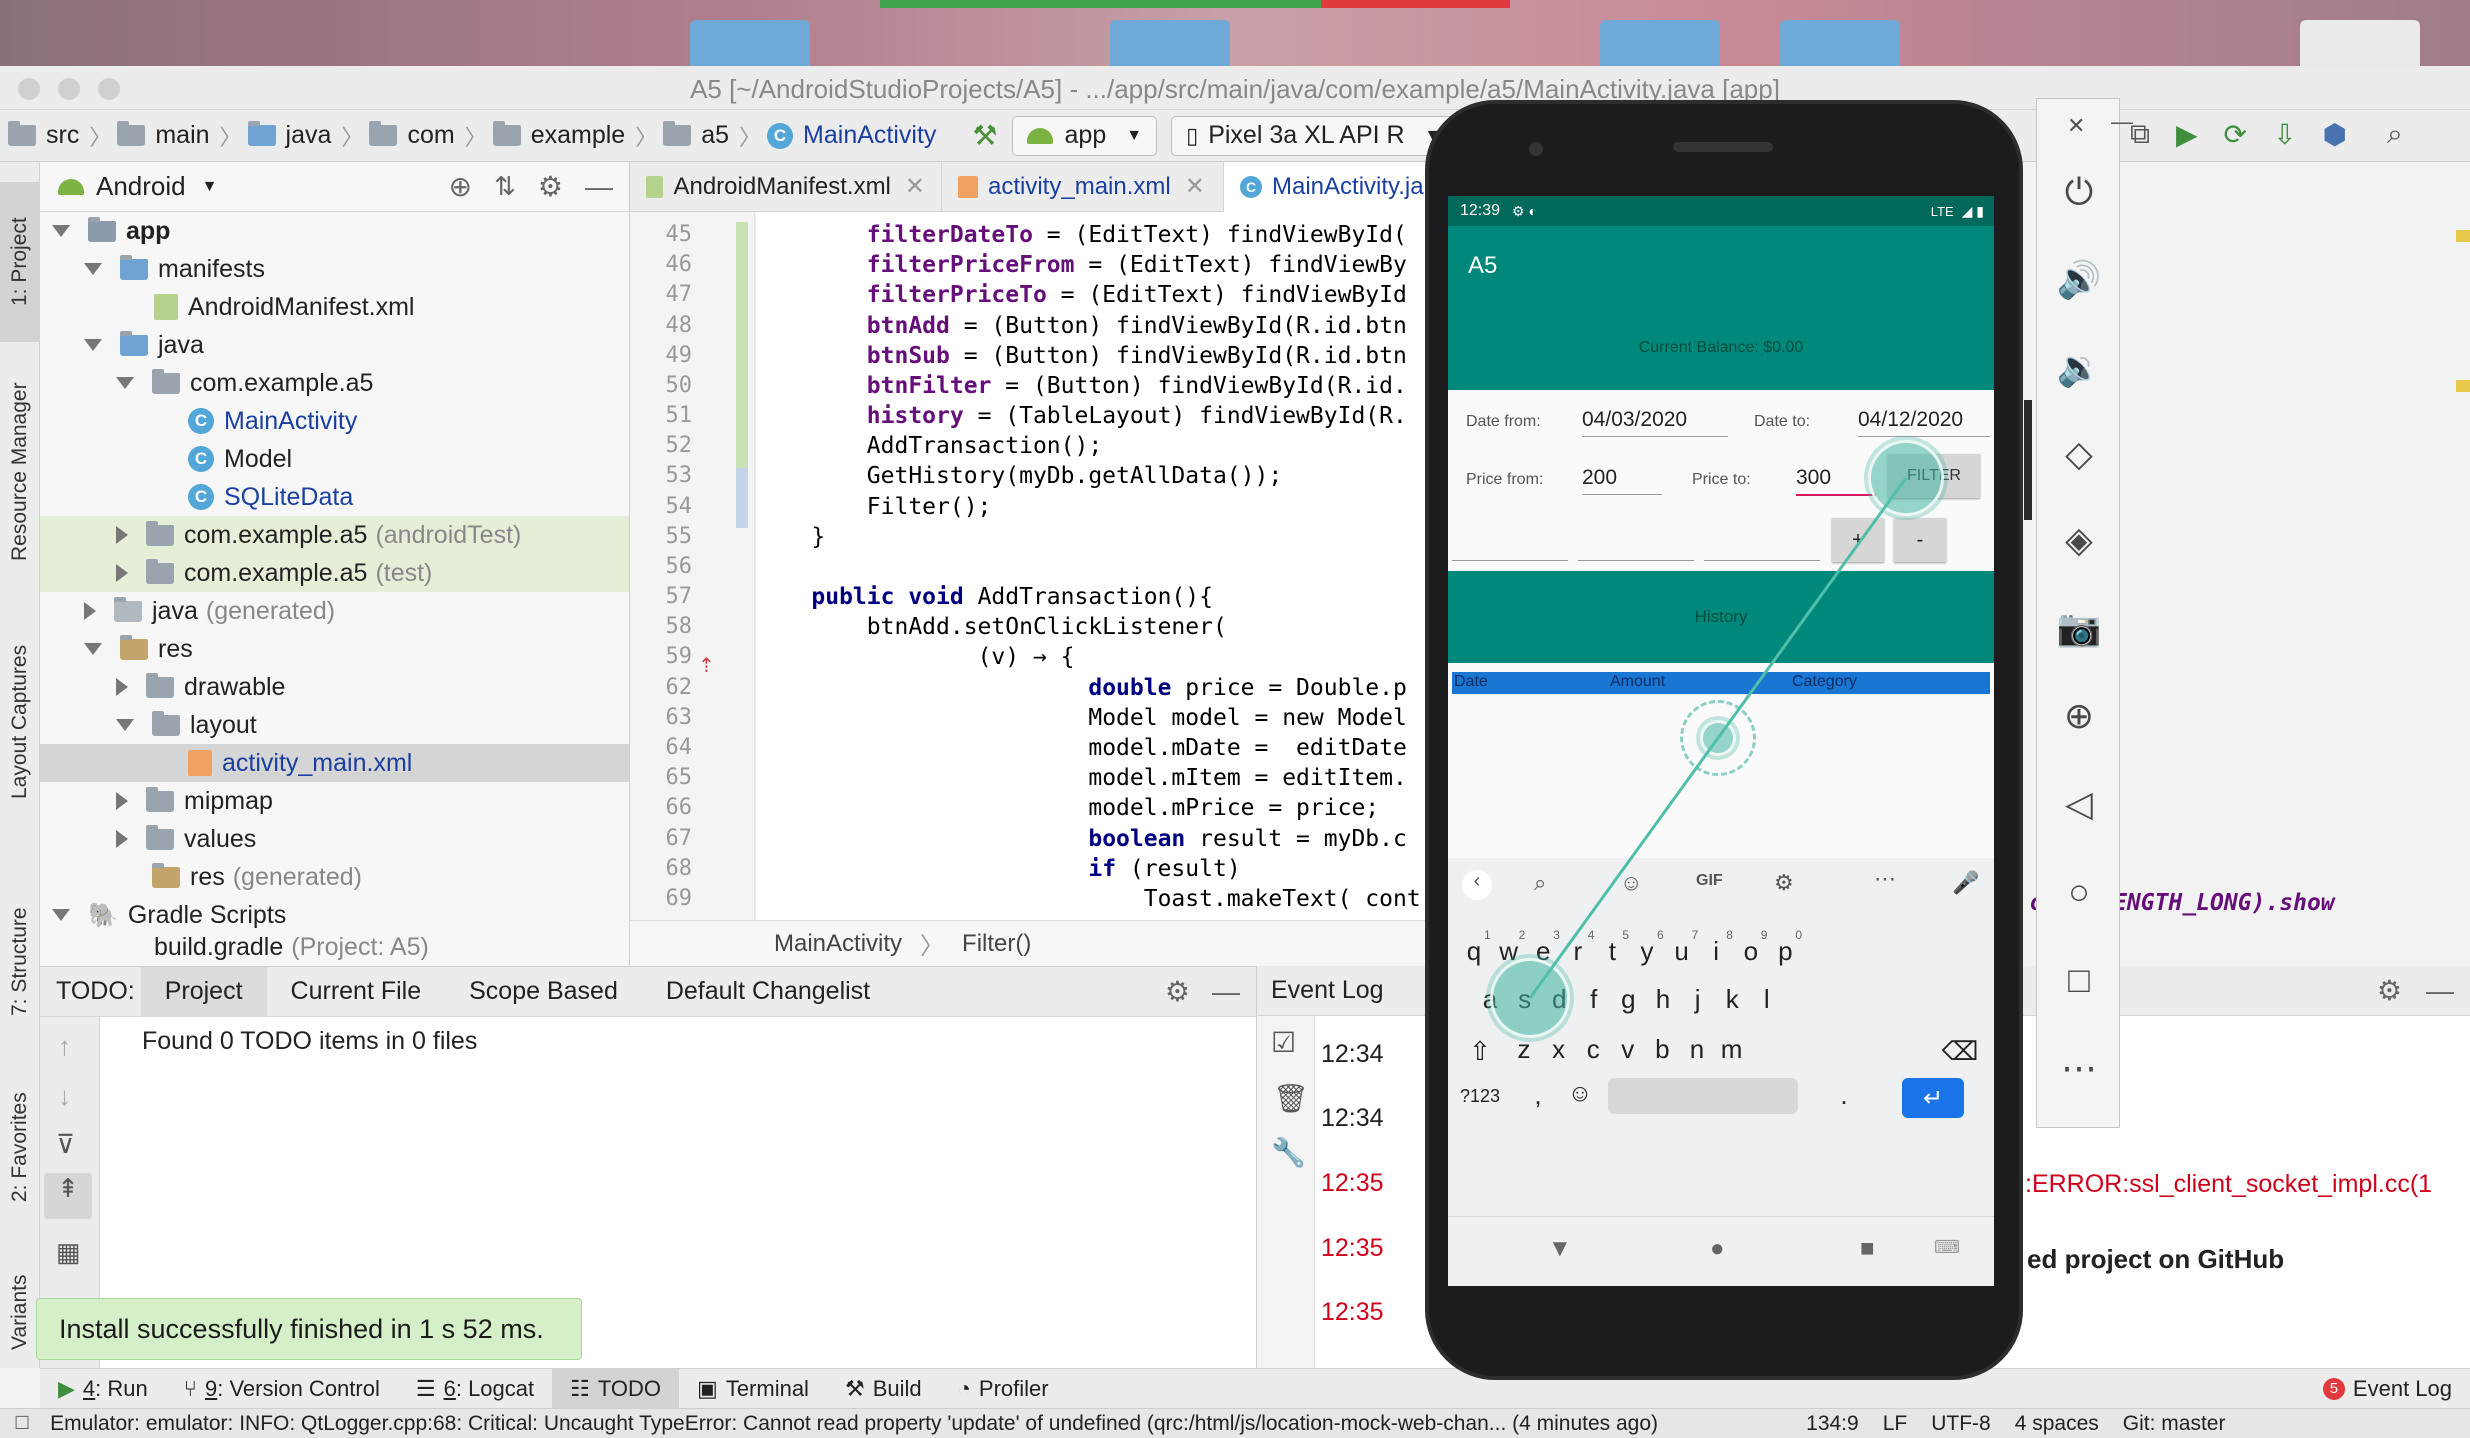  I want to click on more-icon: ⋯, so click(2079, 1068).